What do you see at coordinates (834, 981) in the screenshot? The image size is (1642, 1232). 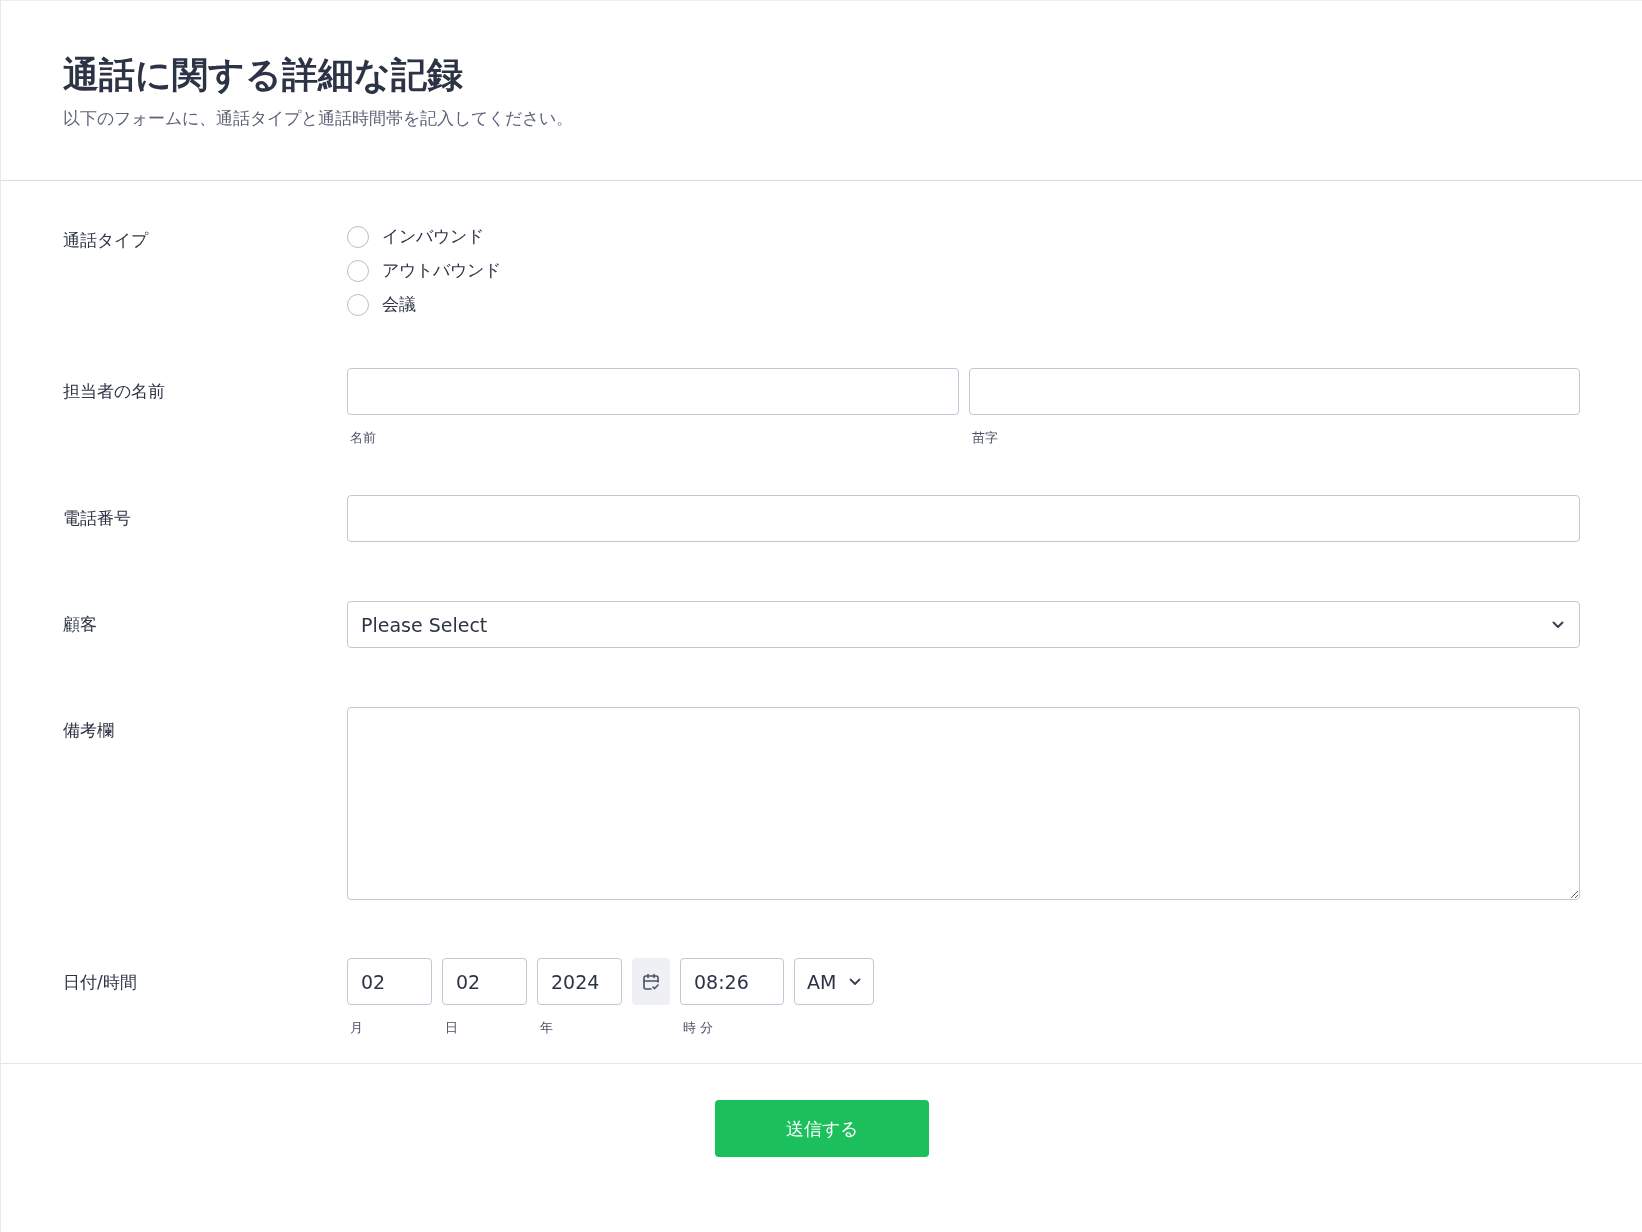 I see `ampm-dropdown: AM` at bounding box center [834, 981].